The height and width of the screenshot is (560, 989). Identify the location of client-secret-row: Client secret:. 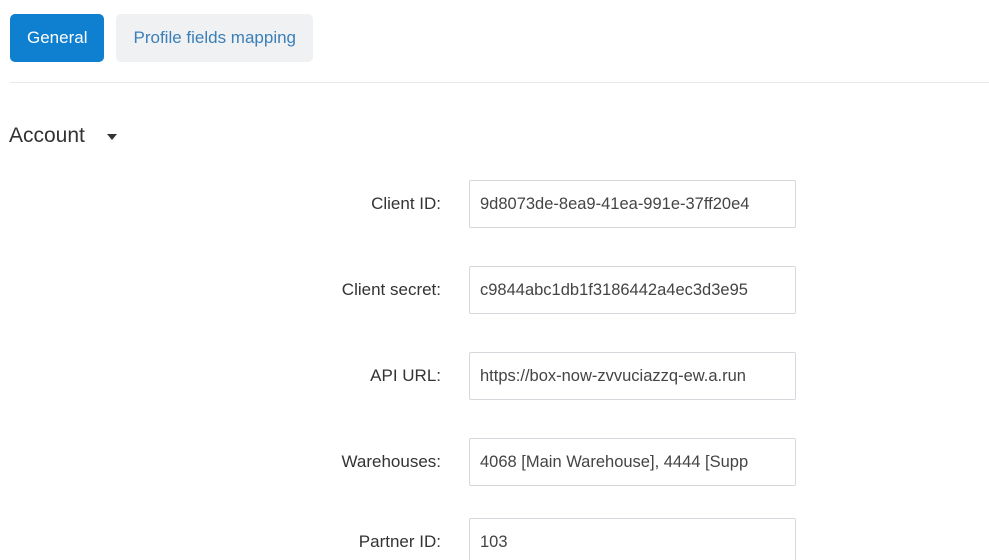
(494, 290).